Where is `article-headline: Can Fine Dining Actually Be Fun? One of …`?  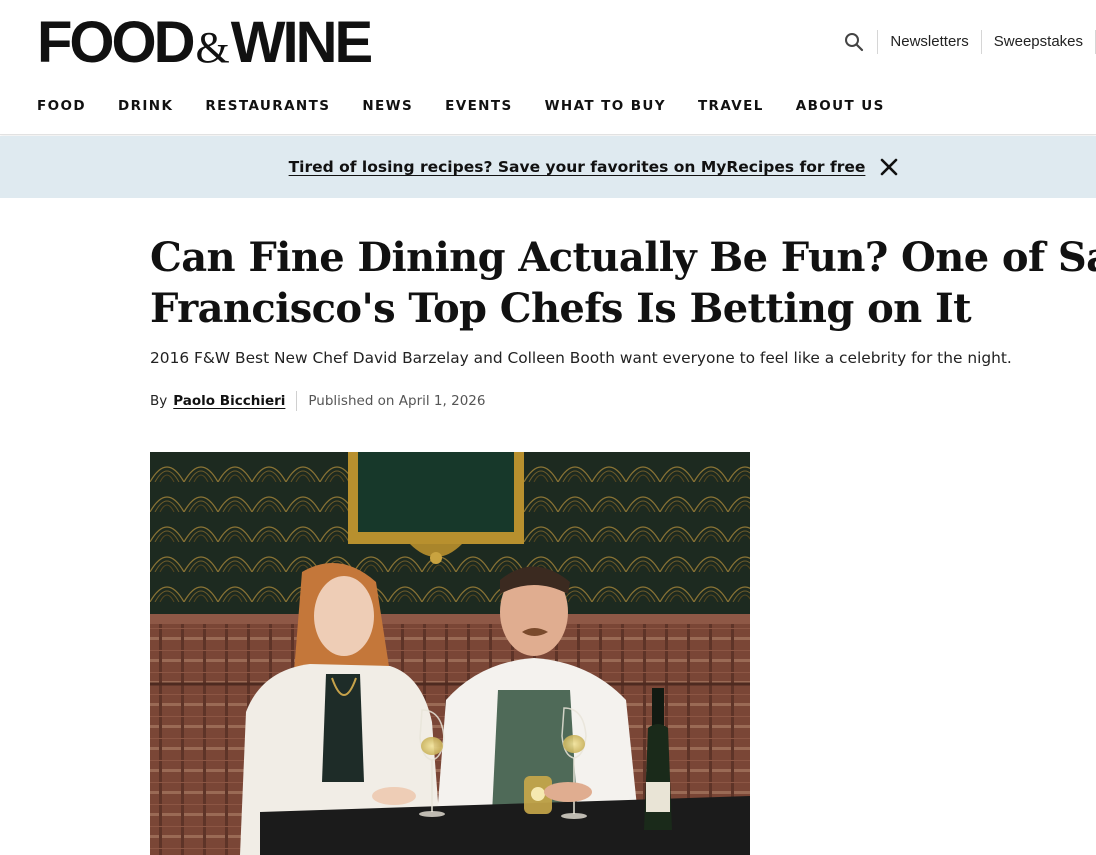
article-headline: Can Fine Dining Actually Be Fun? One of … is located at coordinates (623, 283).